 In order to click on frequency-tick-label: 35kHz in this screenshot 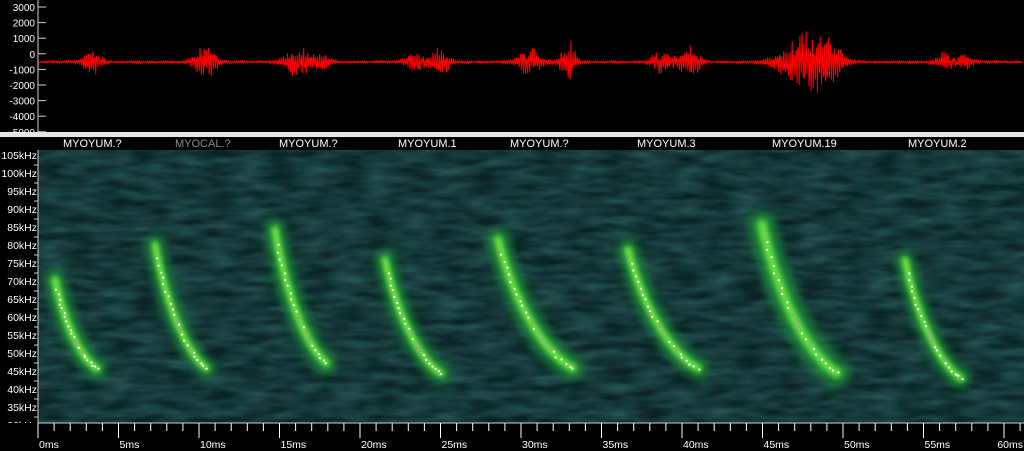, I will do `click(22, 408)`.